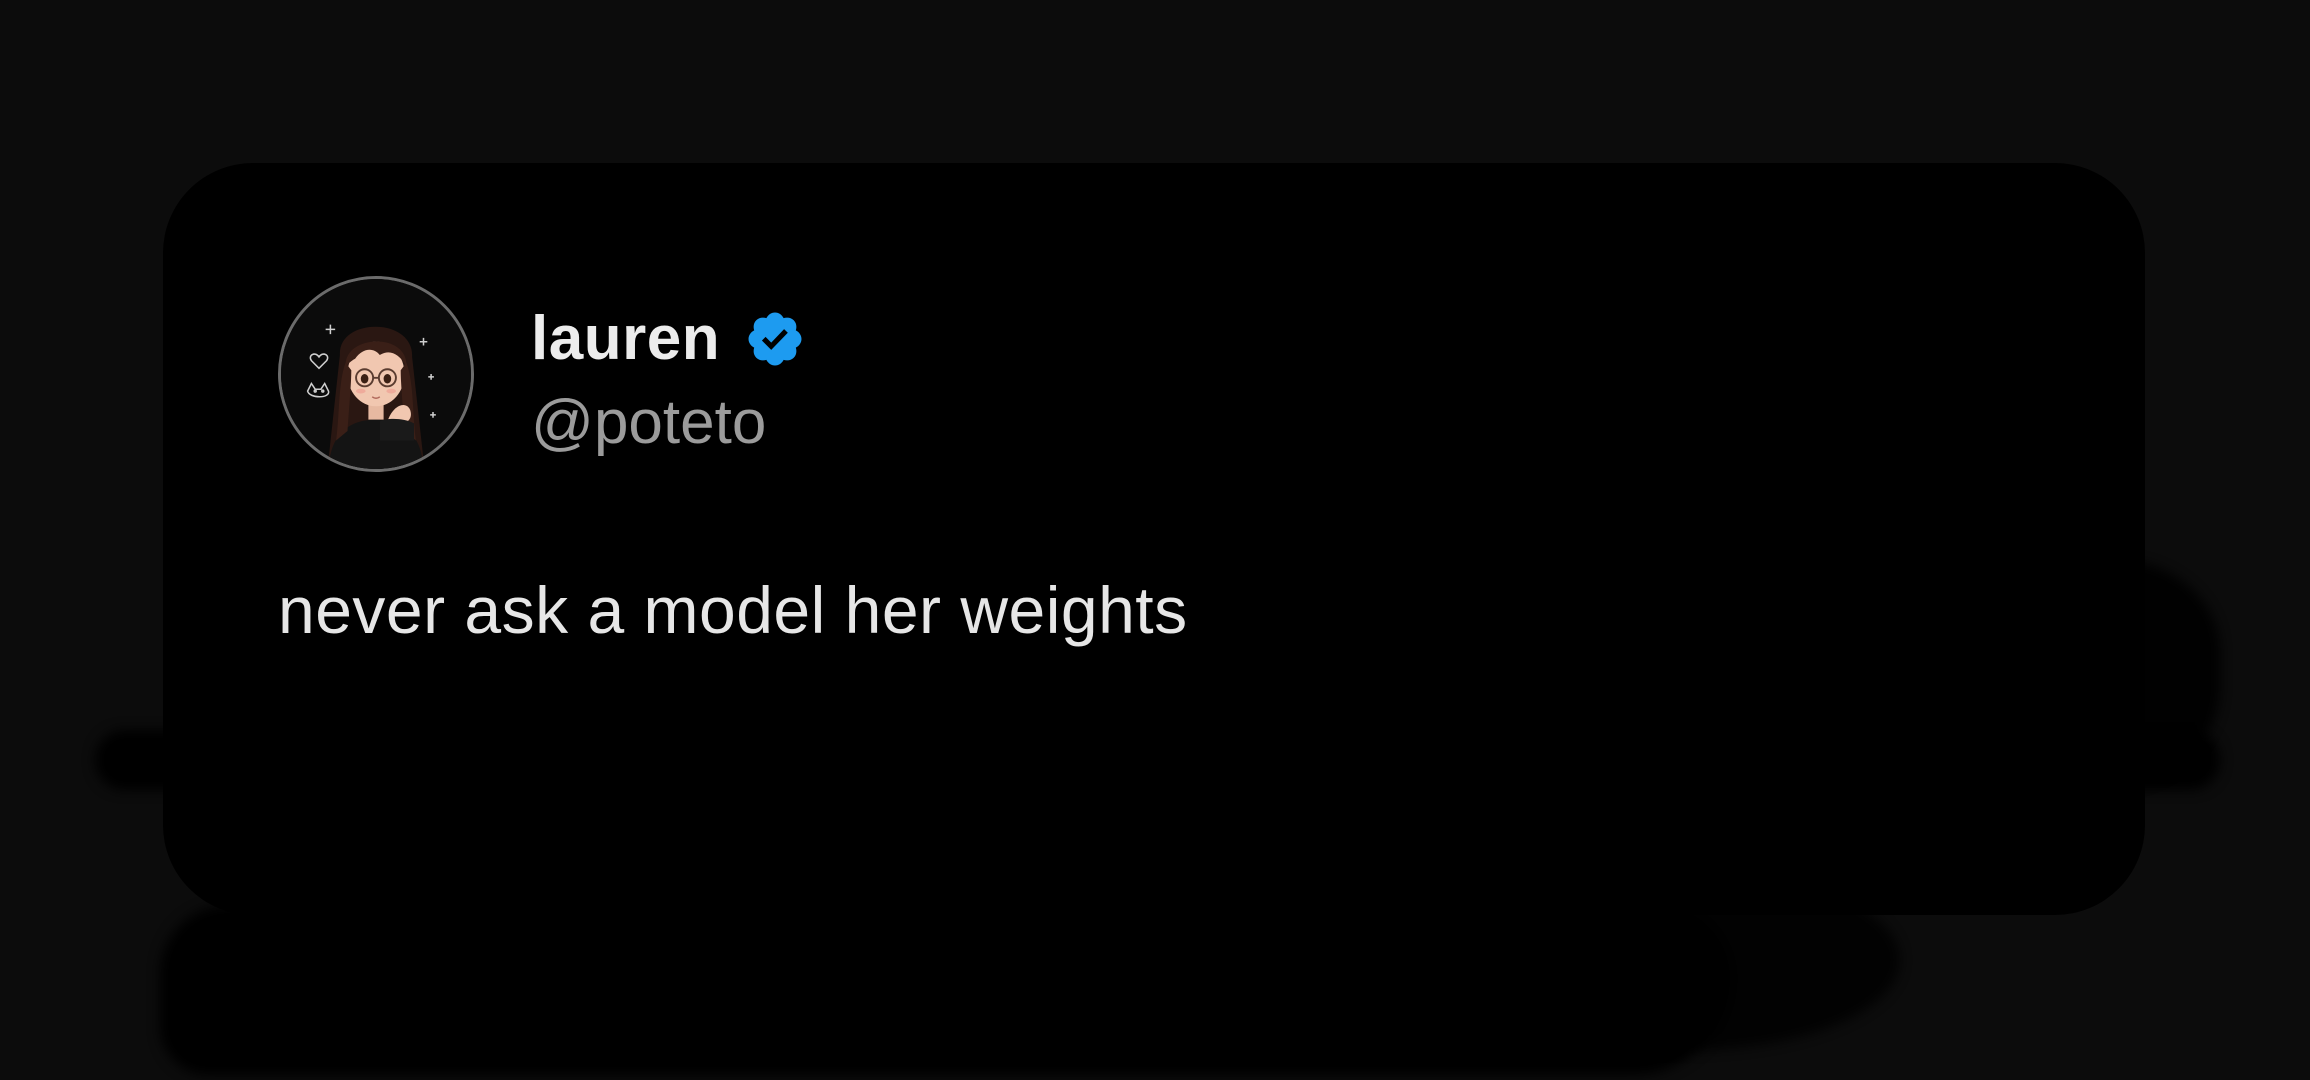 The height and width of the screenshot is (1080, 2310). I want to click on avatar, so click(376, 374).